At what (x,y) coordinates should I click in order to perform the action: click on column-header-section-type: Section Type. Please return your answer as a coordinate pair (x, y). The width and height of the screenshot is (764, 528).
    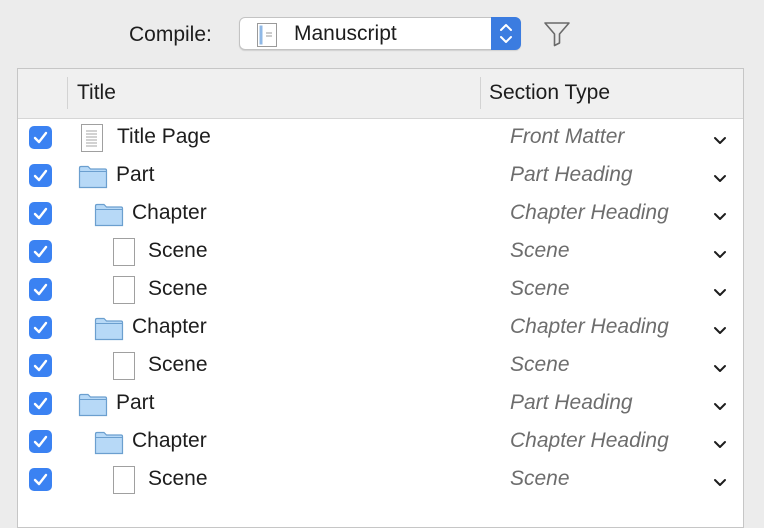
    Looking at the image, I should click on (549, 93).